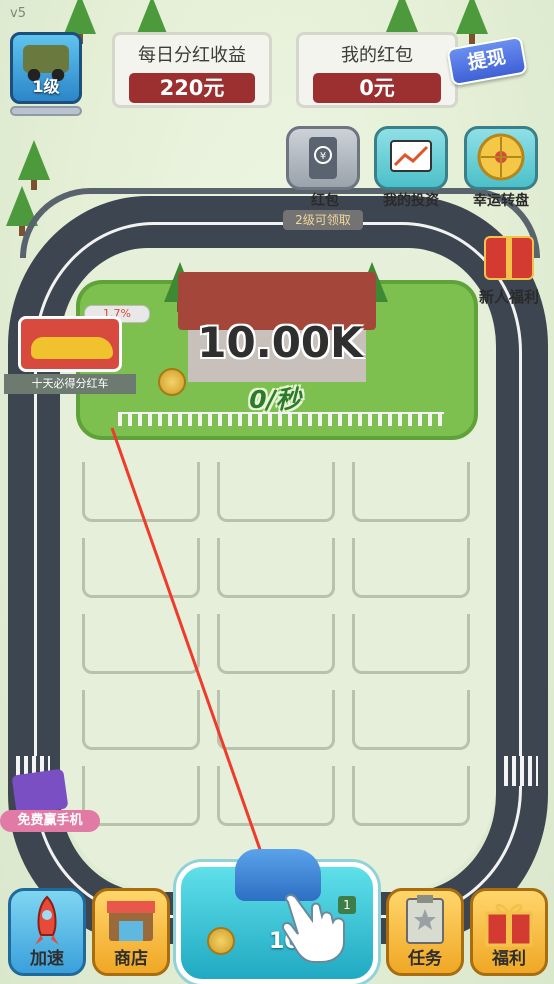  I want to click on coin-icon, so click(221, 941).